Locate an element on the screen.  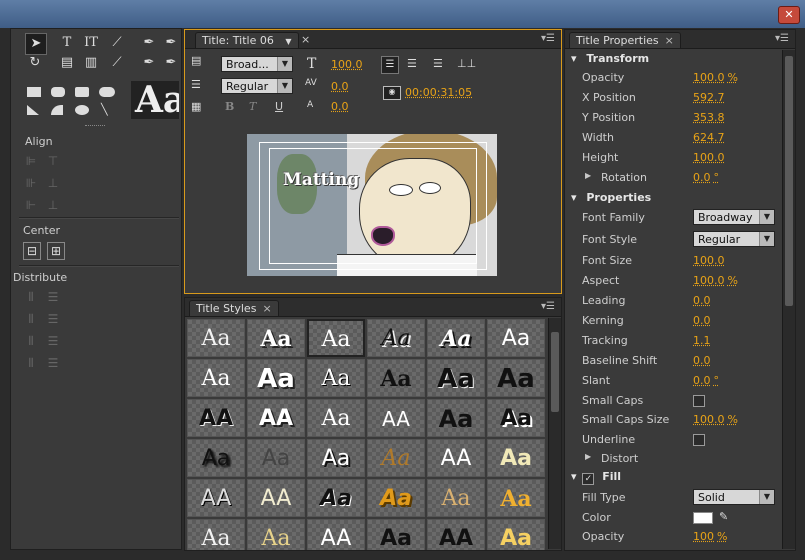
y-position-value: 353.8 is located at coordinates (709, 117).